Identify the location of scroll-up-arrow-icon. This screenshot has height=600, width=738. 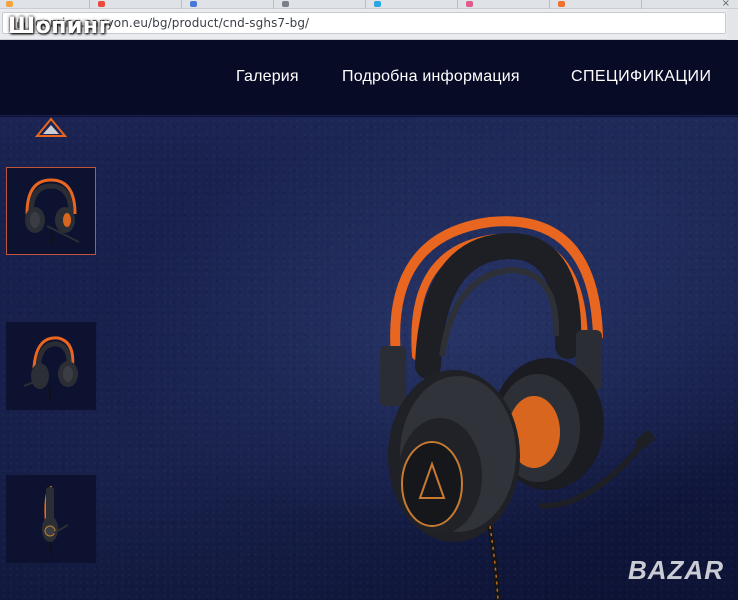
(51, 128).